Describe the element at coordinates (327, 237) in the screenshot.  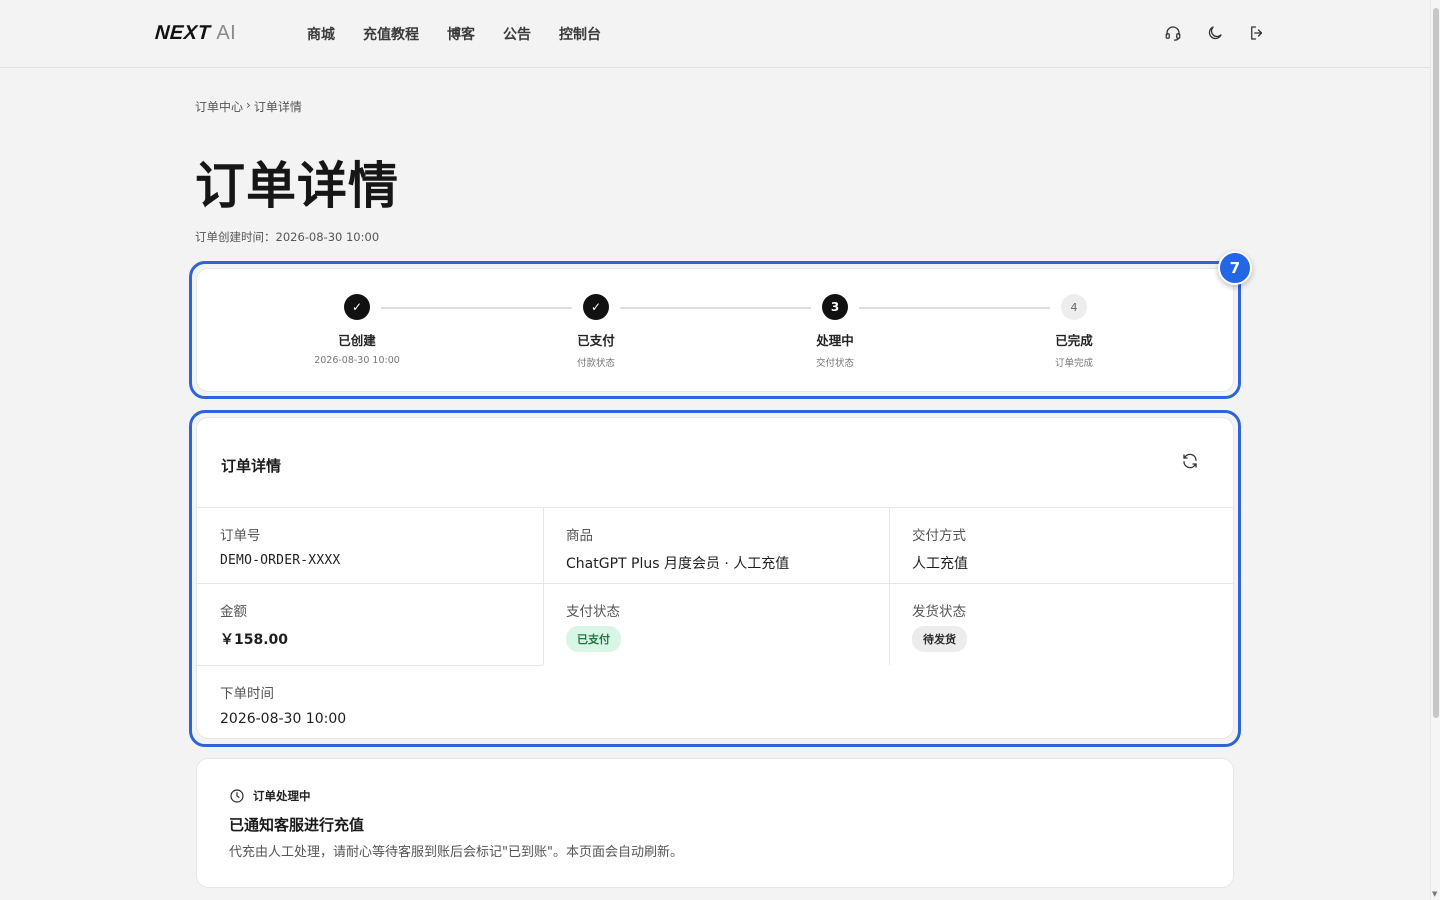
I see `order-created-value: 2026-08-30 10:00` at that location.